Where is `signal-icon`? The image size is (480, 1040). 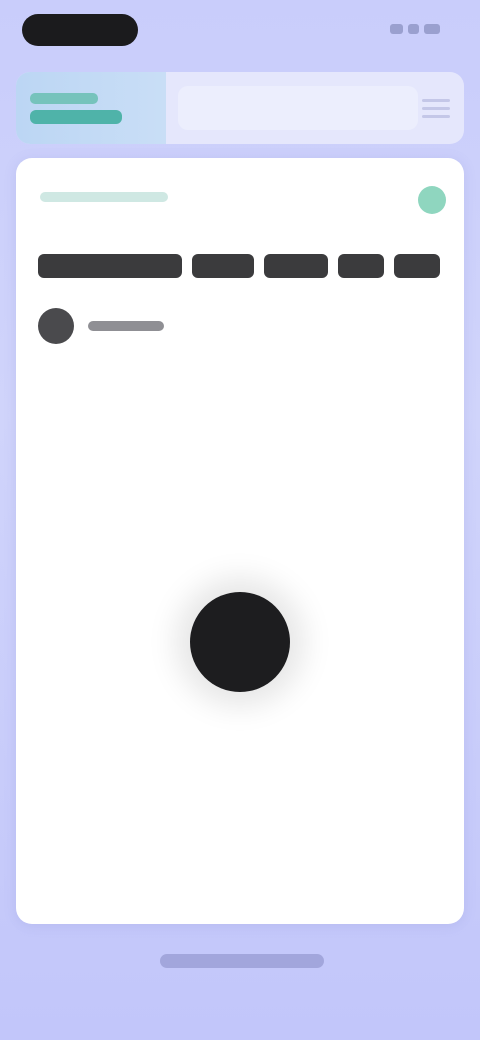
signal-icon is located at coordinates (396, 29).